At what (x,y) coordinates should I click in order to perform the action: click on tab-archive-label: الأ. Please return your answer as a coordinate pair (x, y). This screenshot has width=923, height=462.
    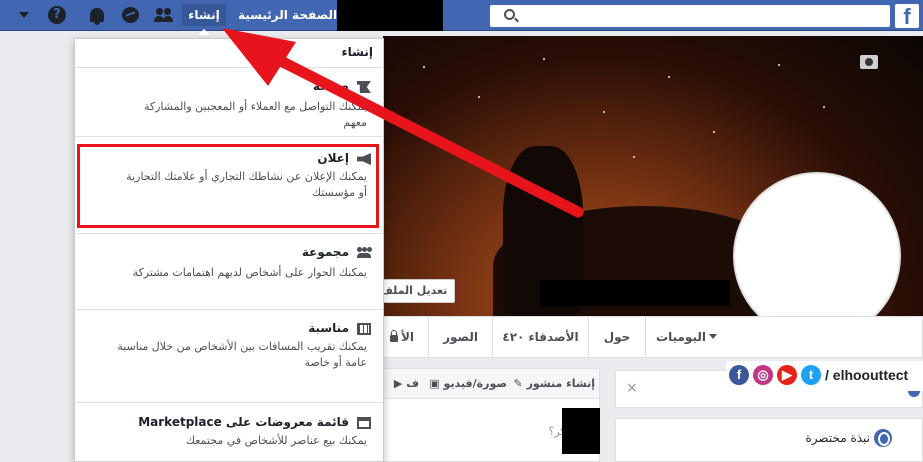
    Looking at the image, I should click on (408, 337).